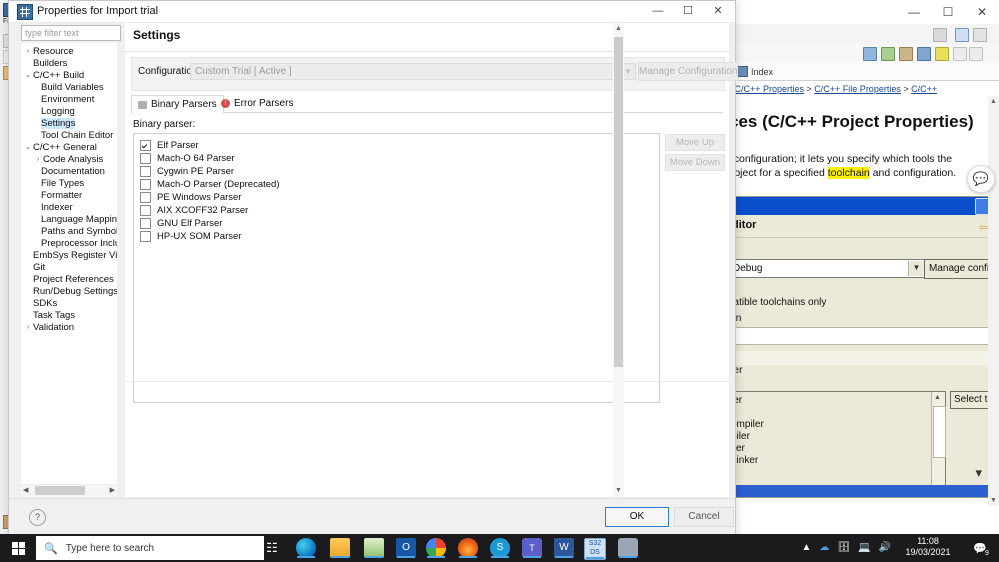 The image size is (999, 562). Describe the element at coordinates (69, 255) in the screenshot. I see `sidebar-item-embsys-register-view: EmbSys Register View` at that location.